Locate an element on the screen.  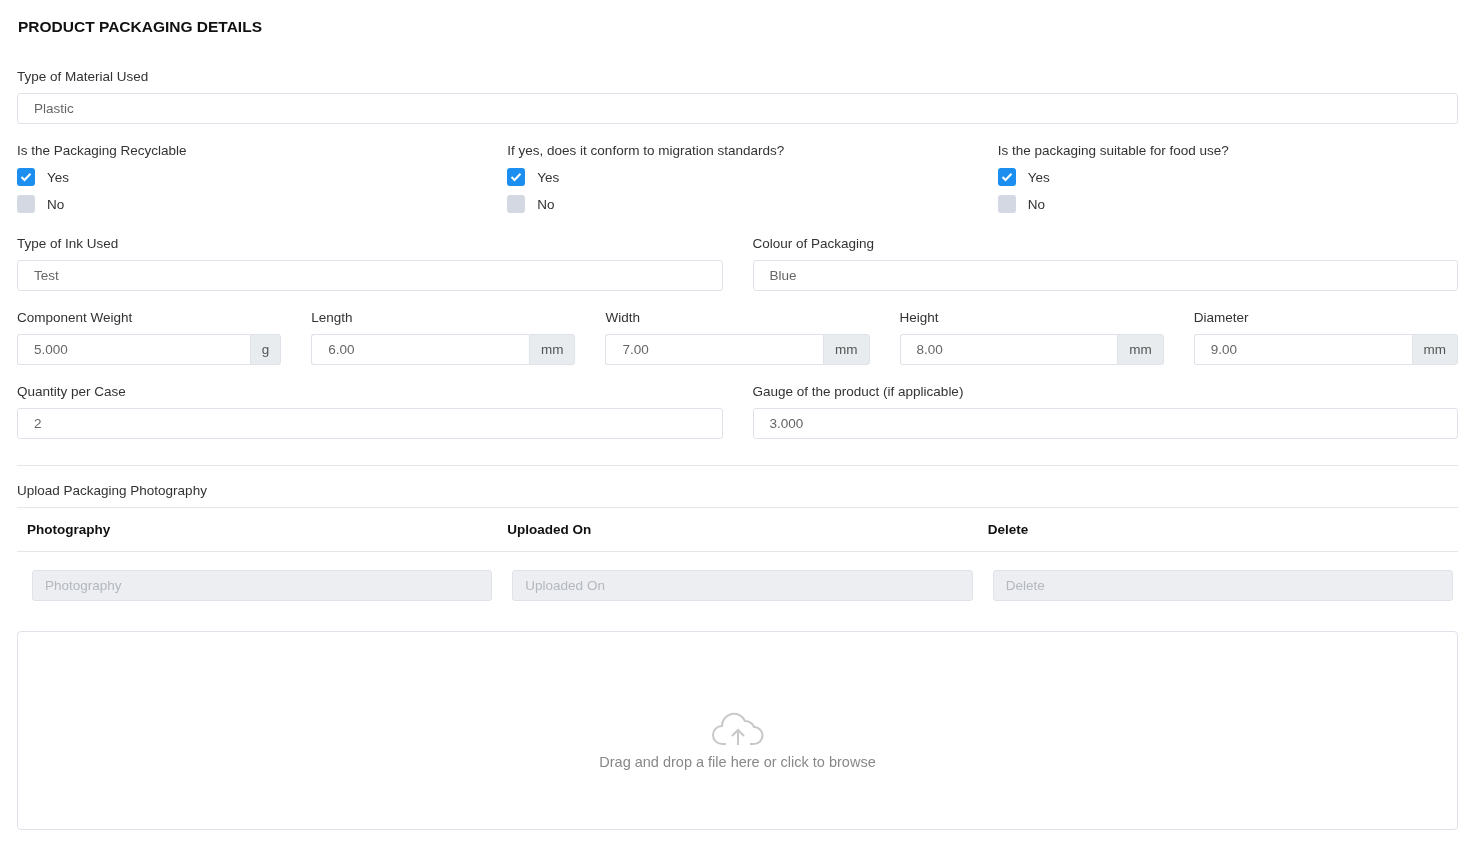
text-field: Blue is located at coordinates (1105, 275).